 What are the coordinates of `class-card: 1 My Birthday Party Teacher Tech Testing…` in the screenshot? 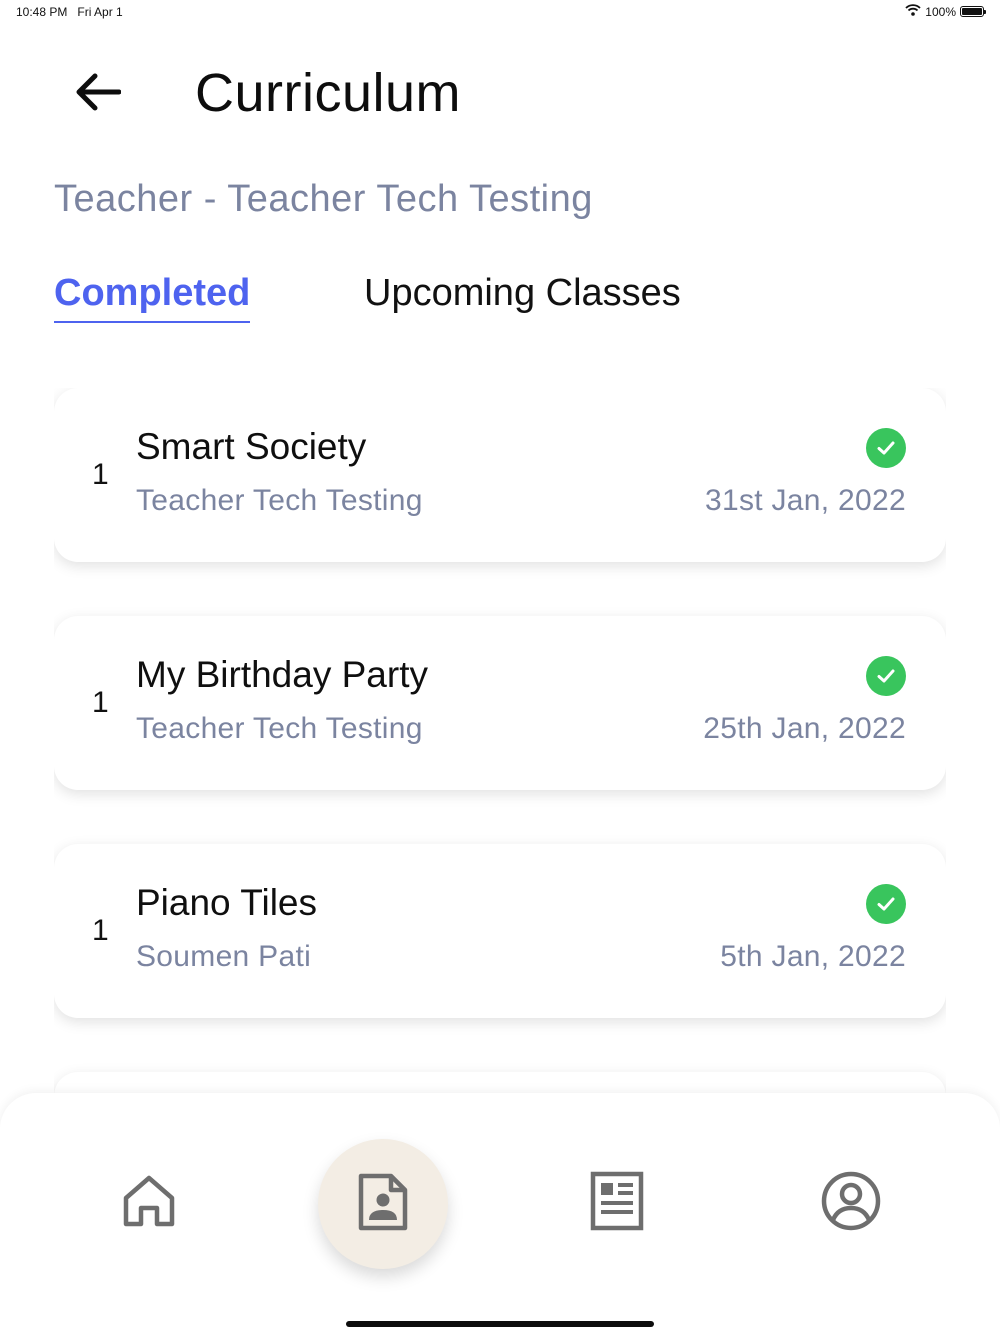 It's located at (500, 703).